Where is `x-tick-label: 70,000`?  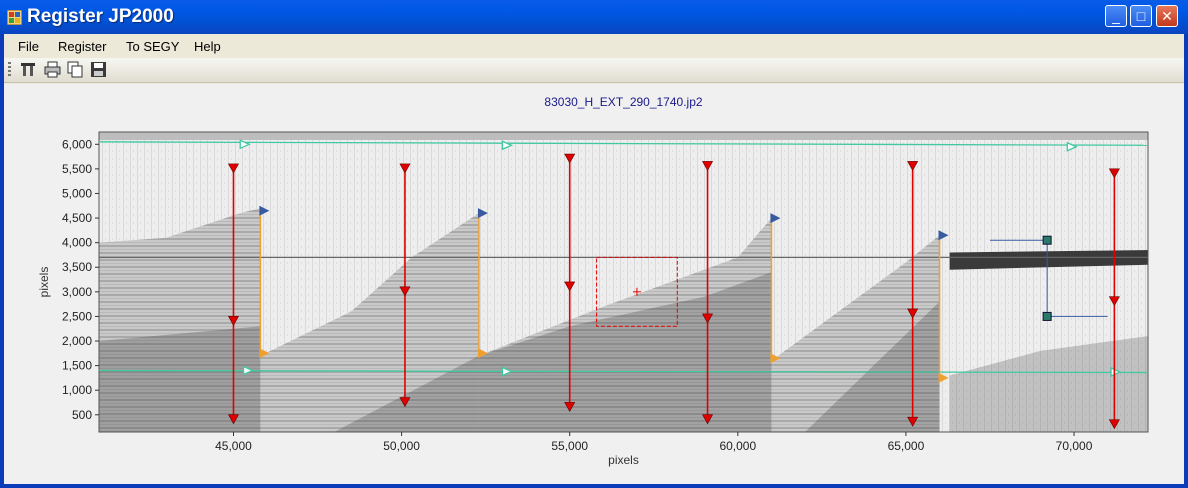
x-tick-label: 70,000 is located at coordinates (1074, 446).